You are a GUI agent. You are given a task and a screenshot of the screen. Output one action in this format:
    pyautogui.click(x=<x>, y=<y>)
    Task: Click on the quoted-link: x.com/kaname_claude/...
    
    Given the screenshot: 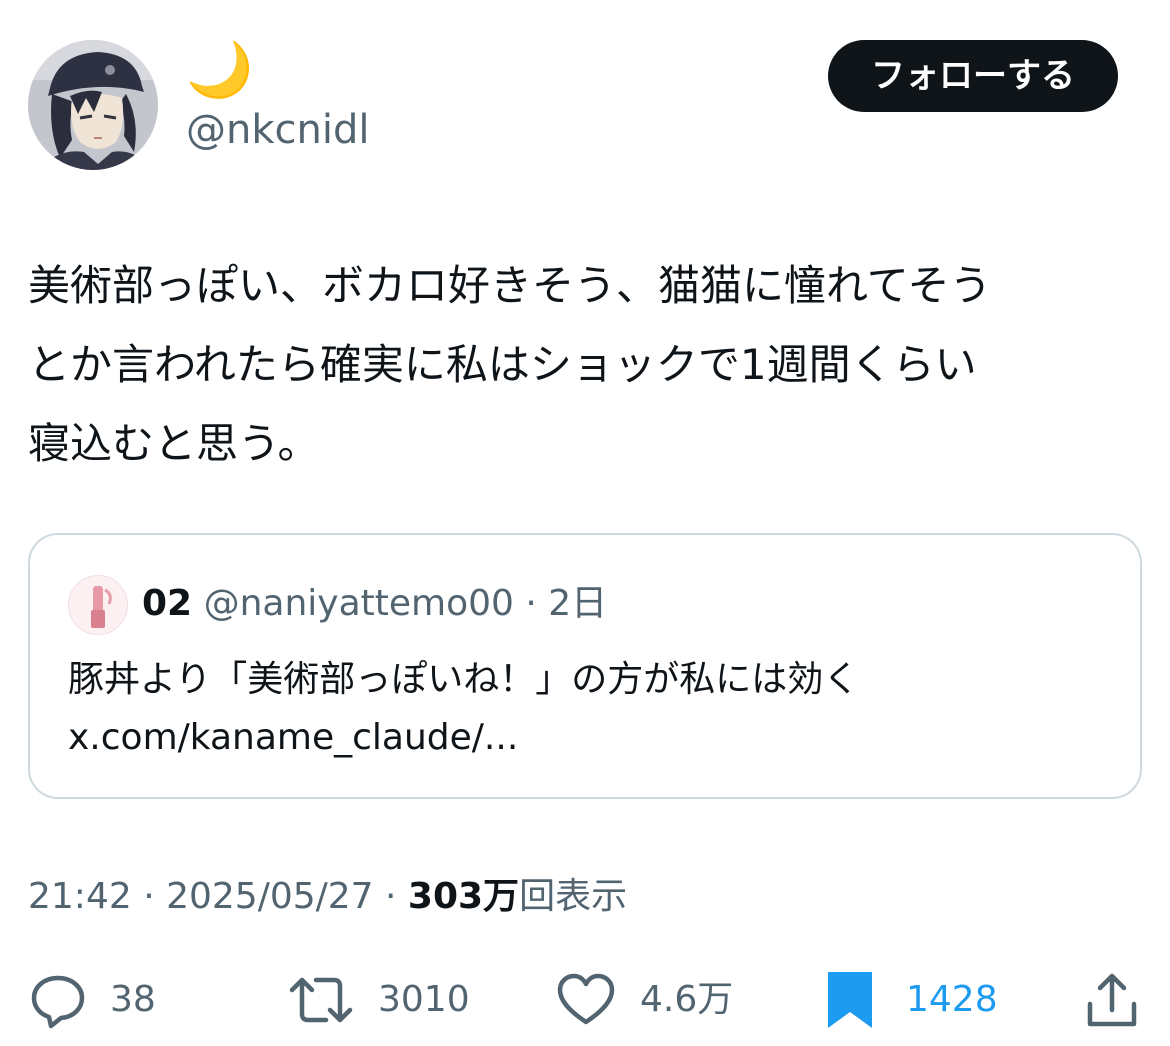 What is the action you would take?
    pyautogui.click(x=588, y=738)
    